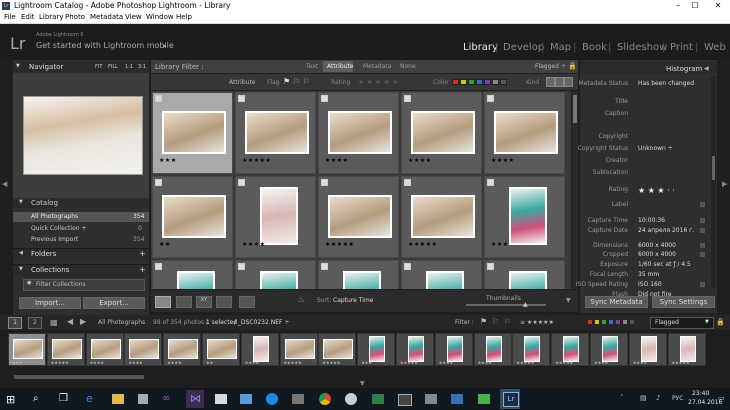 This screenshot has height=410, width=730. What do you see at coordinates (312, 66) in the screenshot?
I see `filter-tab-text: Text` at bounding box center [312, 66].